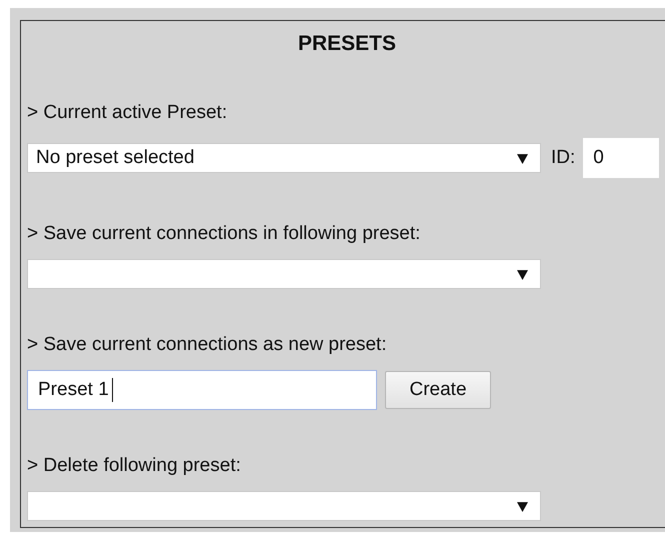  I want to click on panel-title: PRESETS, so click(347, 44).